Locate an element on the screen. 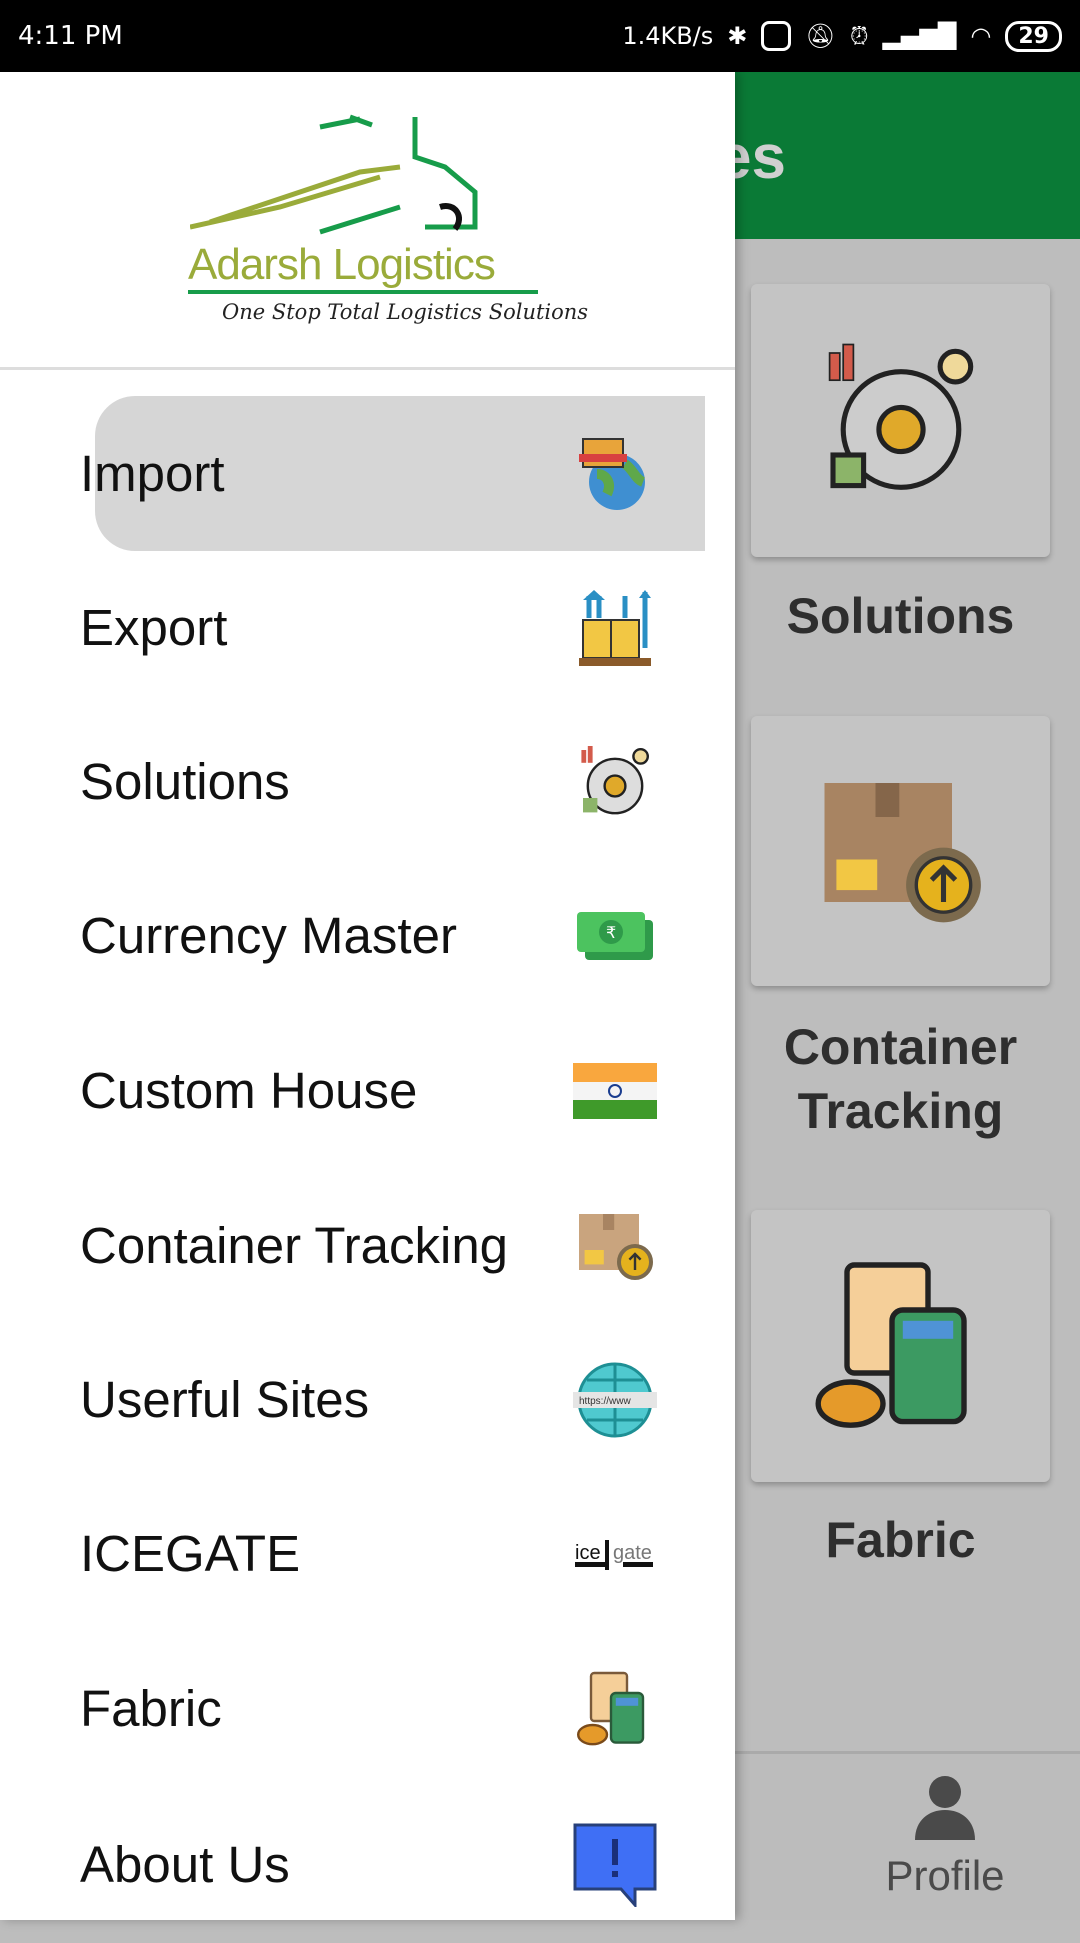  drawer-item-label: Fabric is located at coordinates (151, 1708).